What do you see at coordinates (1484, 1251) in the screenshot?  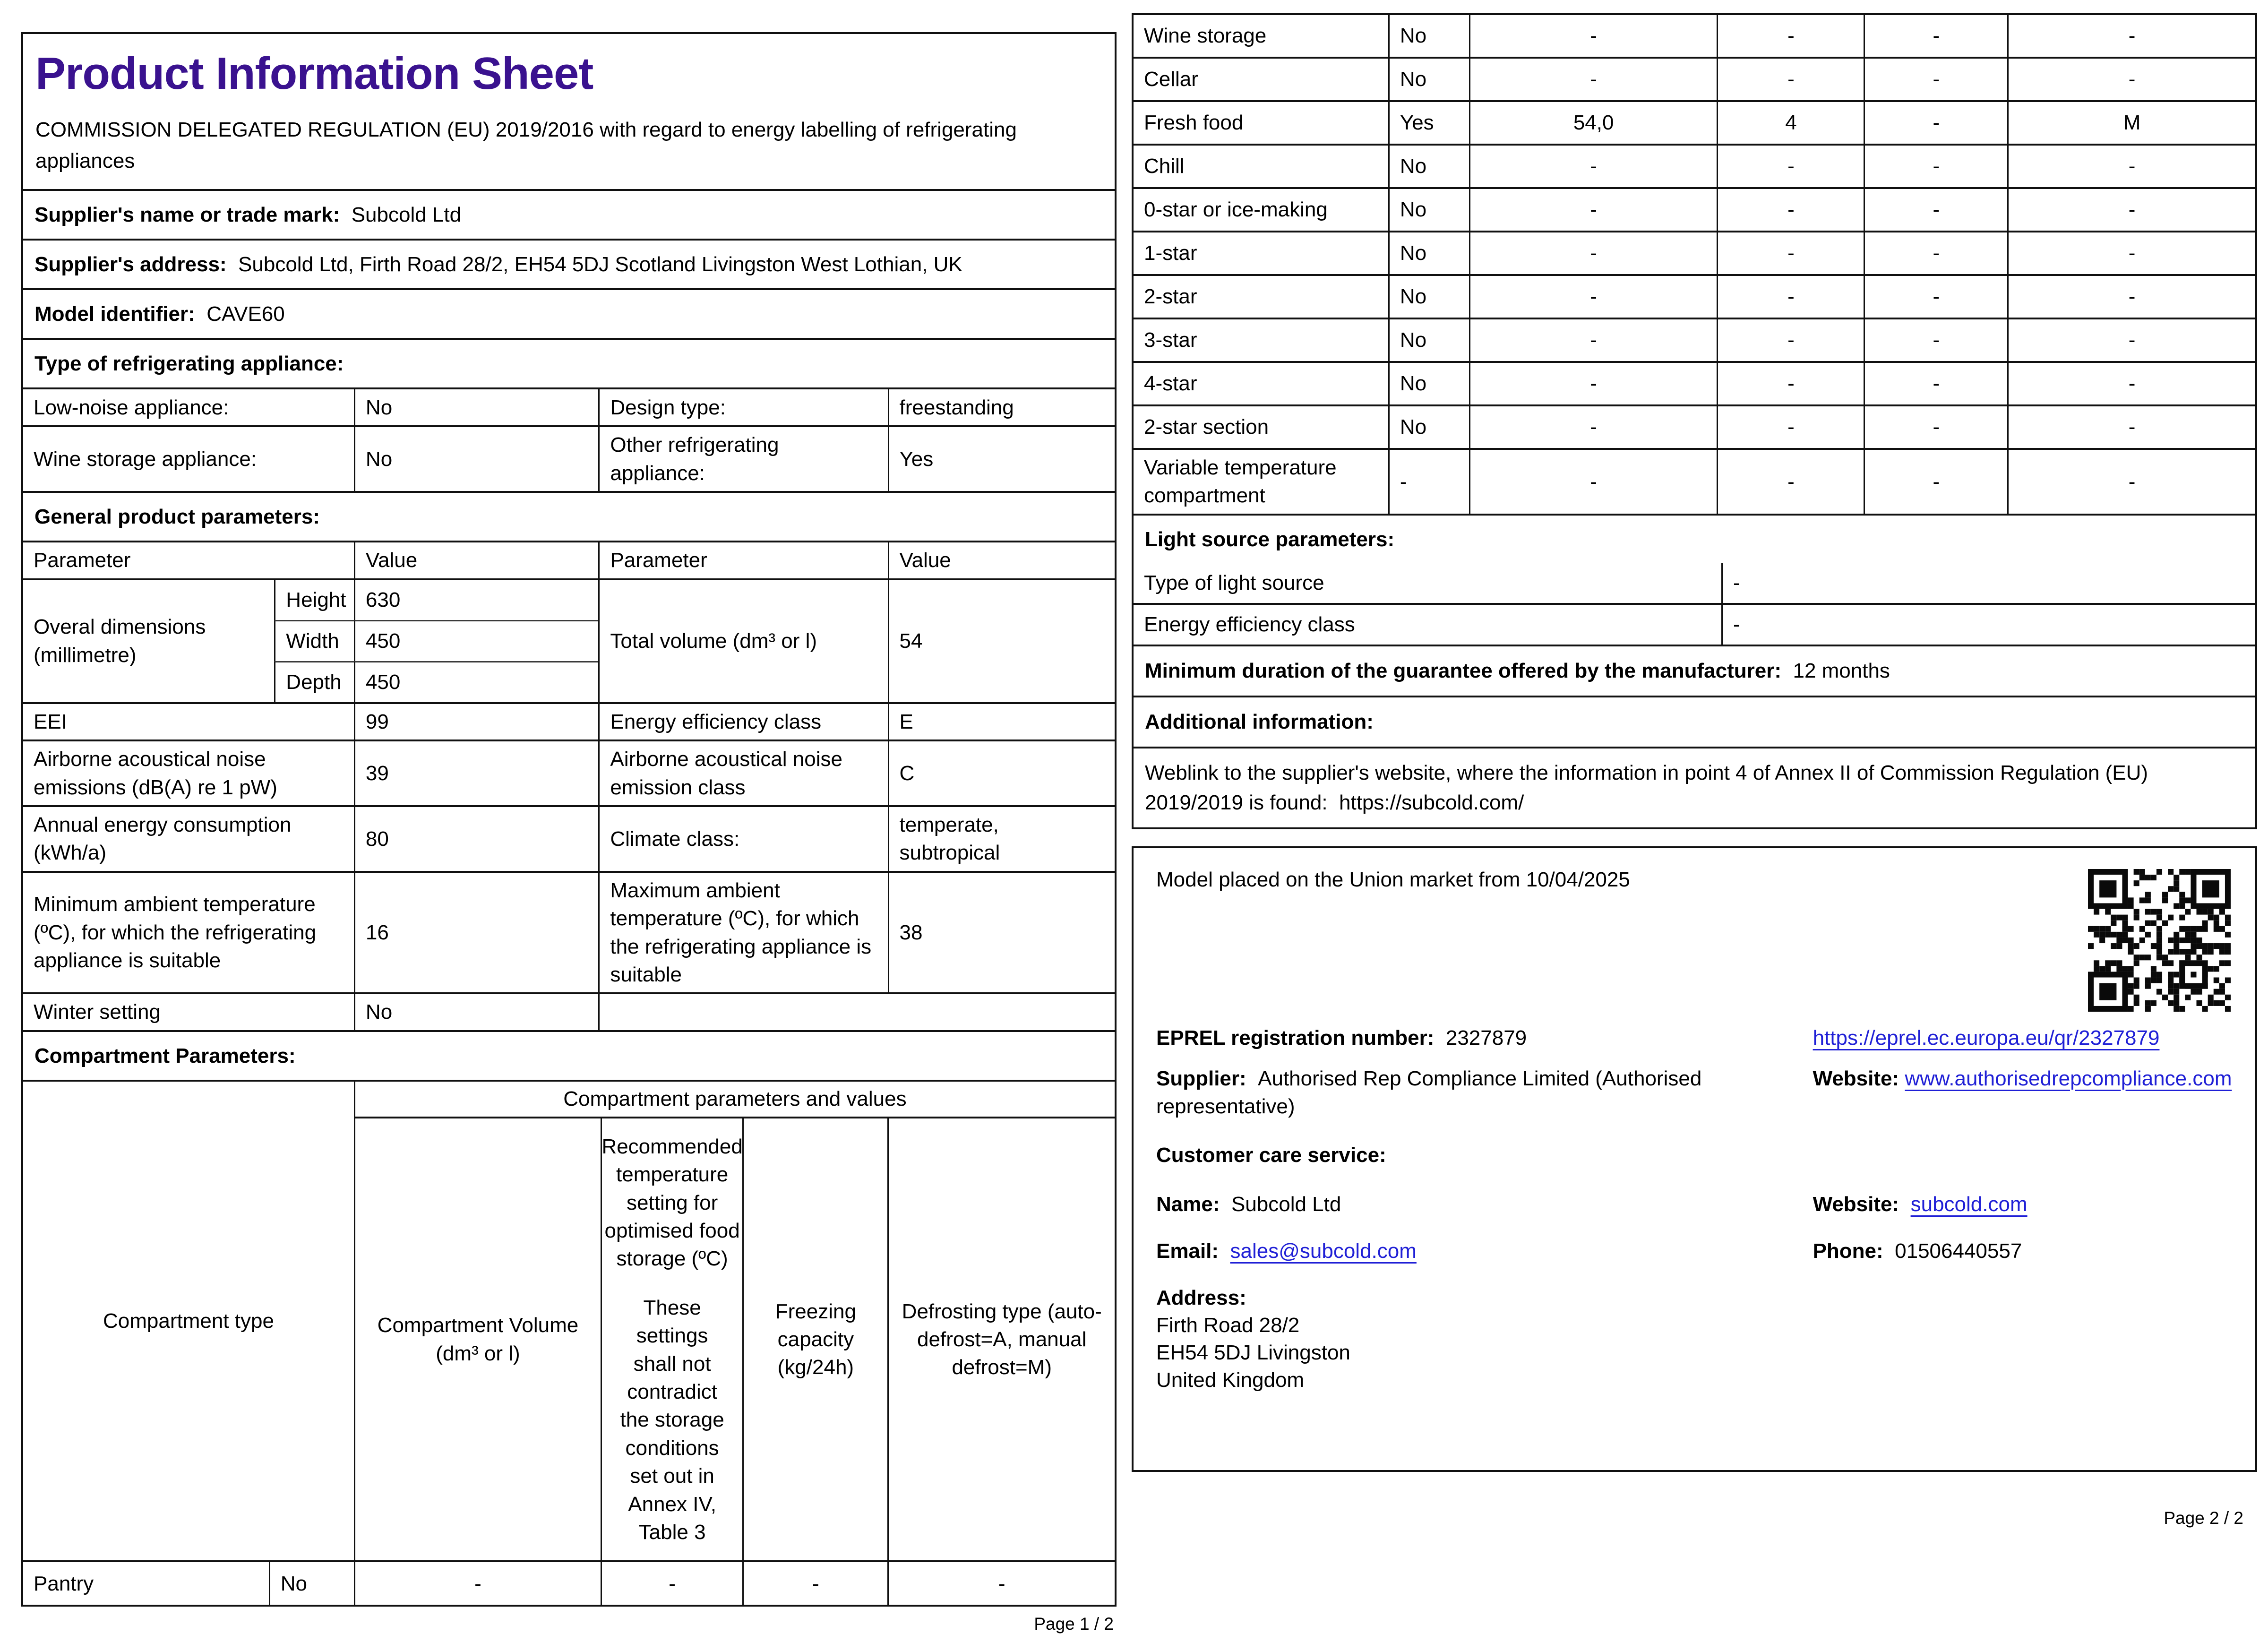 I see `care-email-cell: Email: sales@subcold.com` at bounding box center [1484, 1251].